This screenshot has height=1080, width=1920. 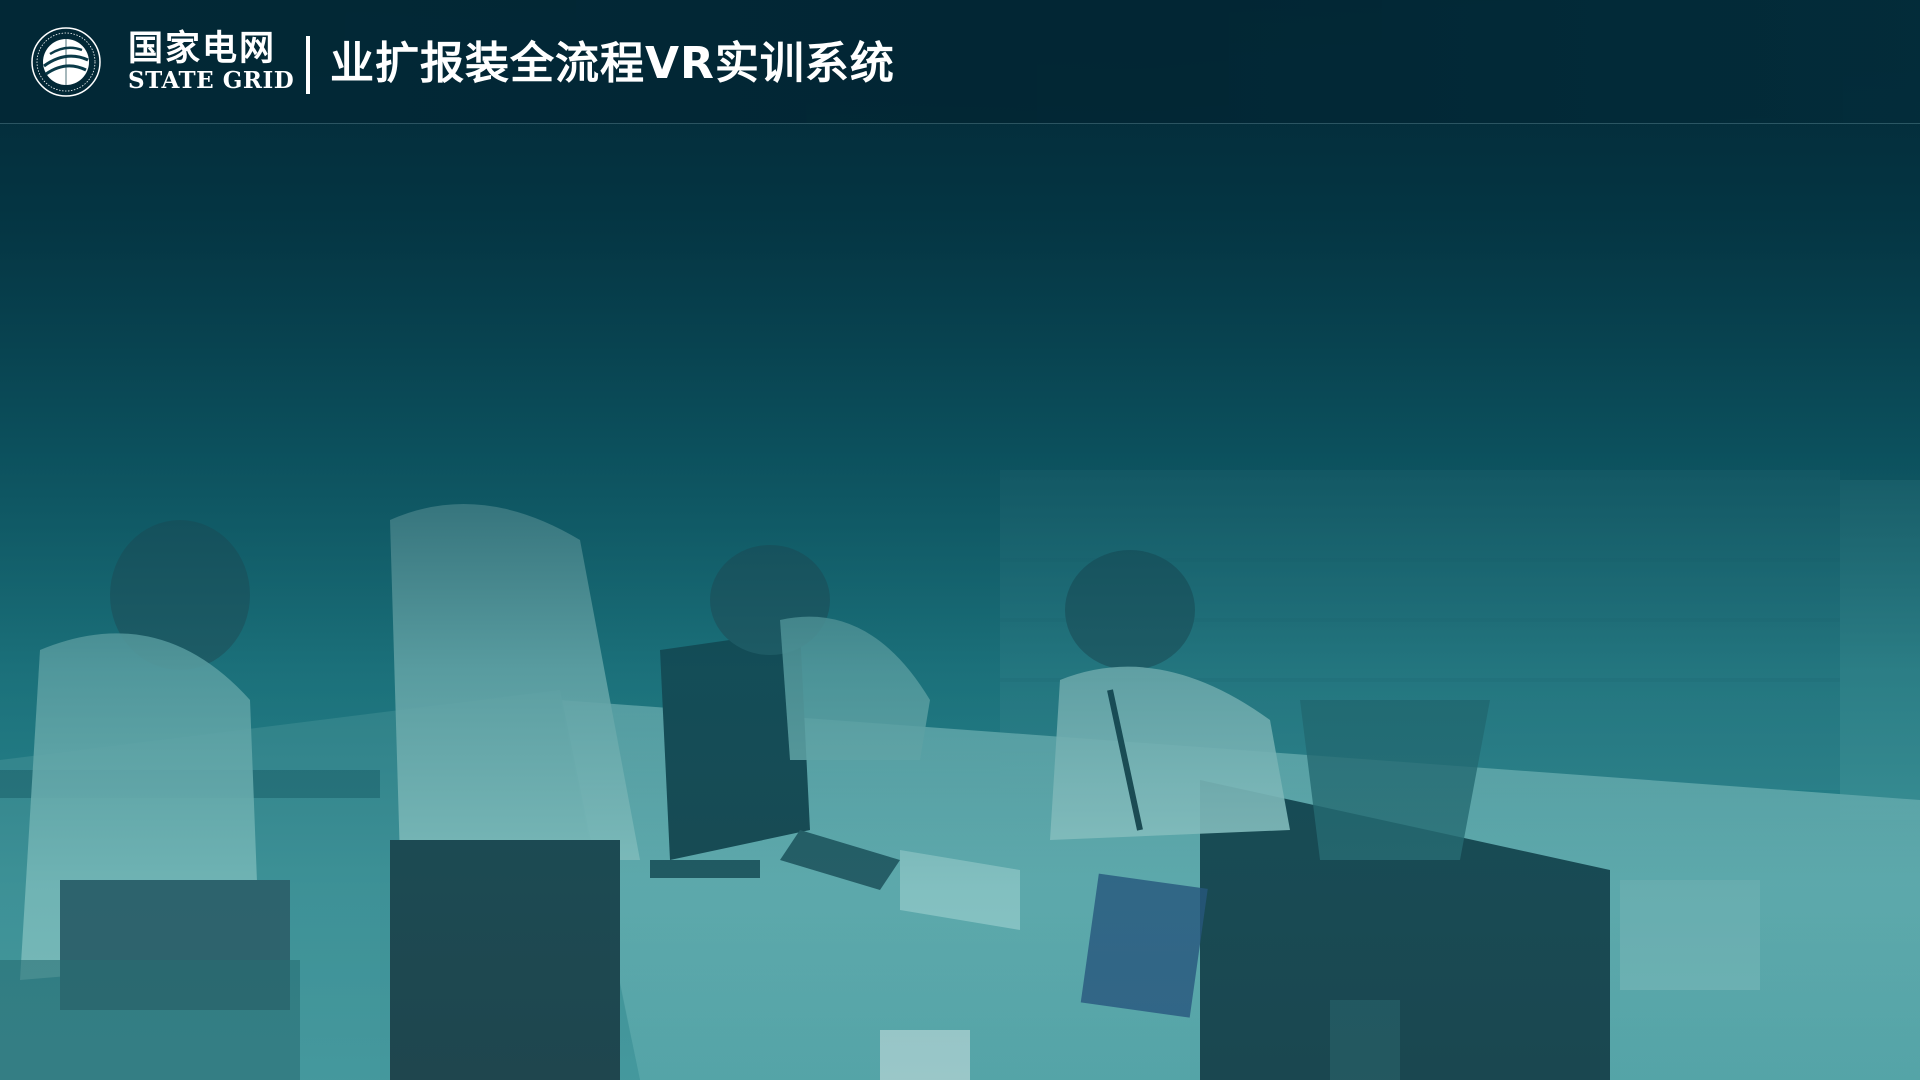 What do you see at coordinates (211, 80) in the screenshot?
I see `brand-name-en: STATE GRID` at bounding box center [211, 80].